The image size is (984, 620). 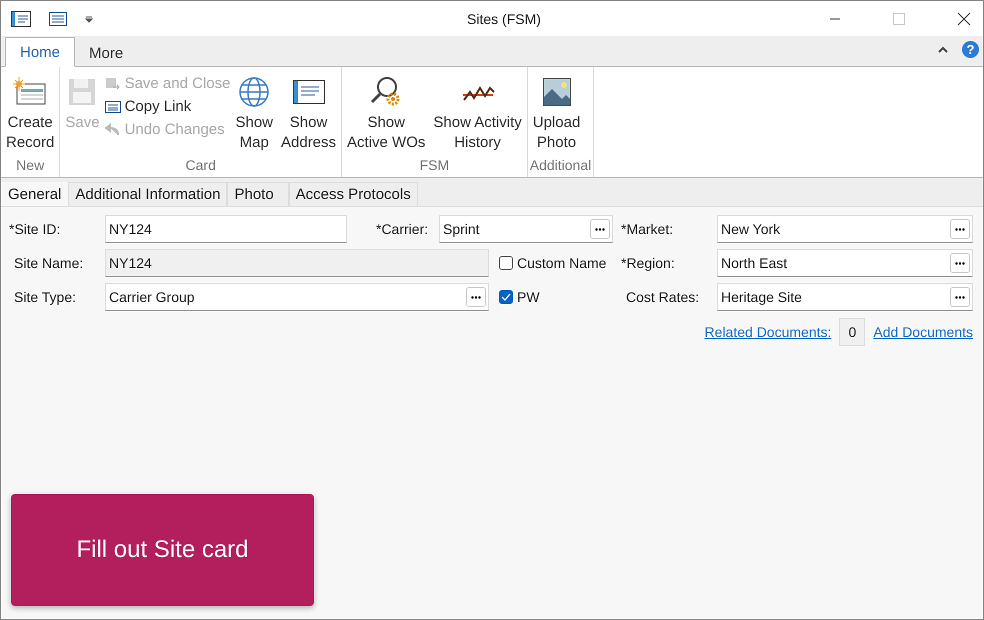 What do you see at coordinates (845, 297) in the screenshot?
I see `input-field: Heritage Site` at bounding box center [845, 297].